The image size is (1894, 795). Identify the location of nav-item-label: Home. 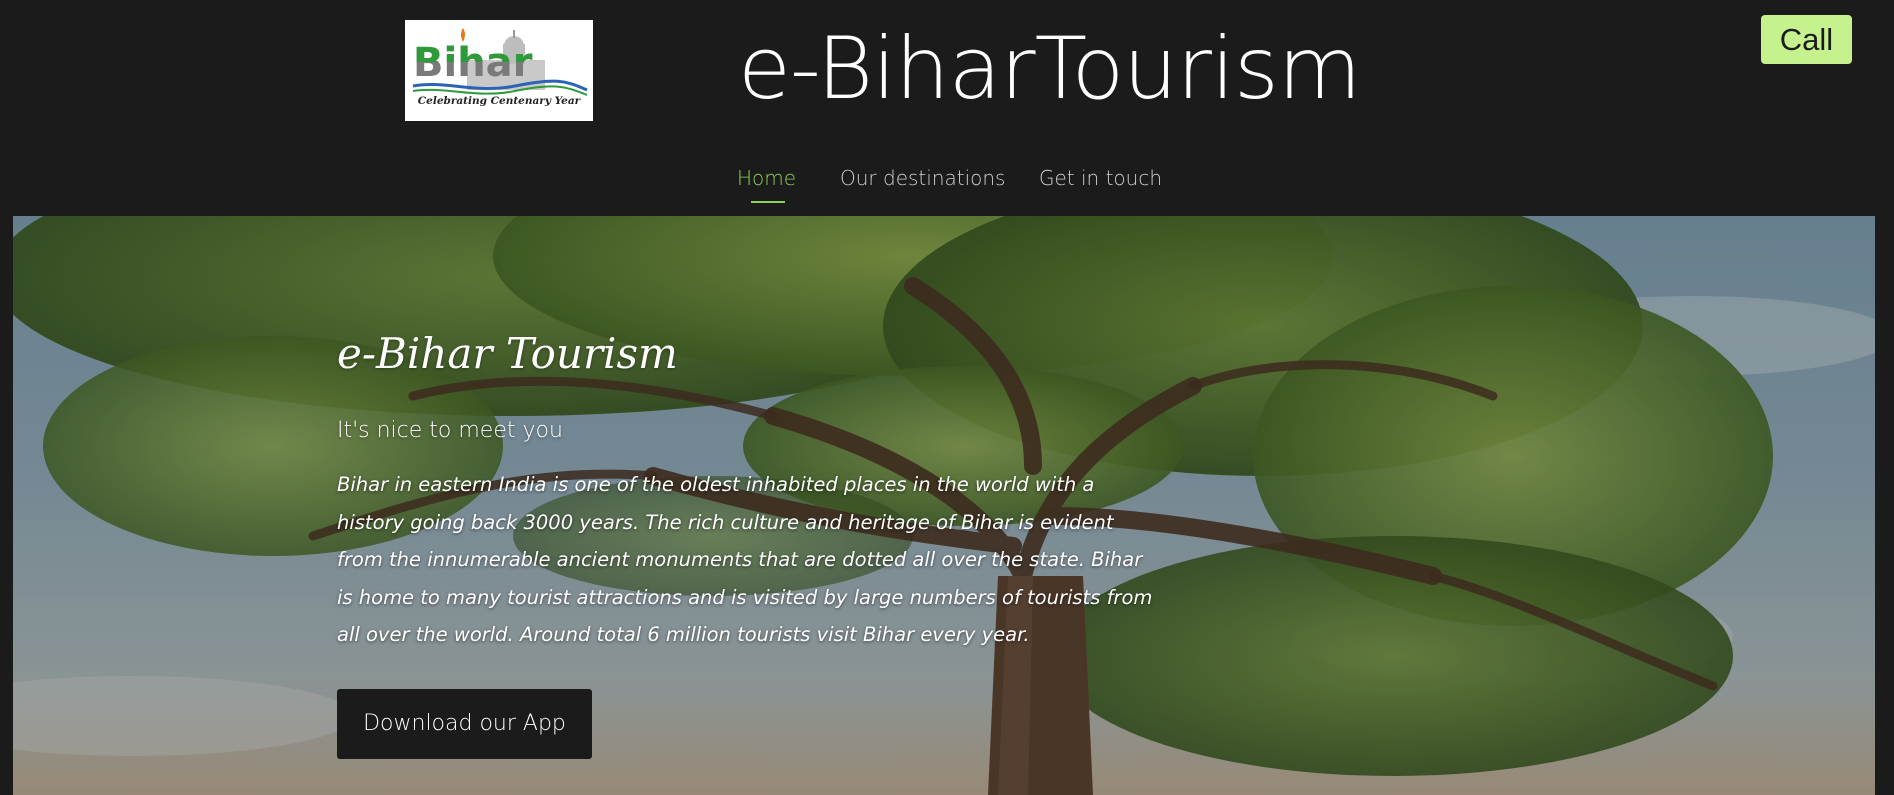
(767, 178).